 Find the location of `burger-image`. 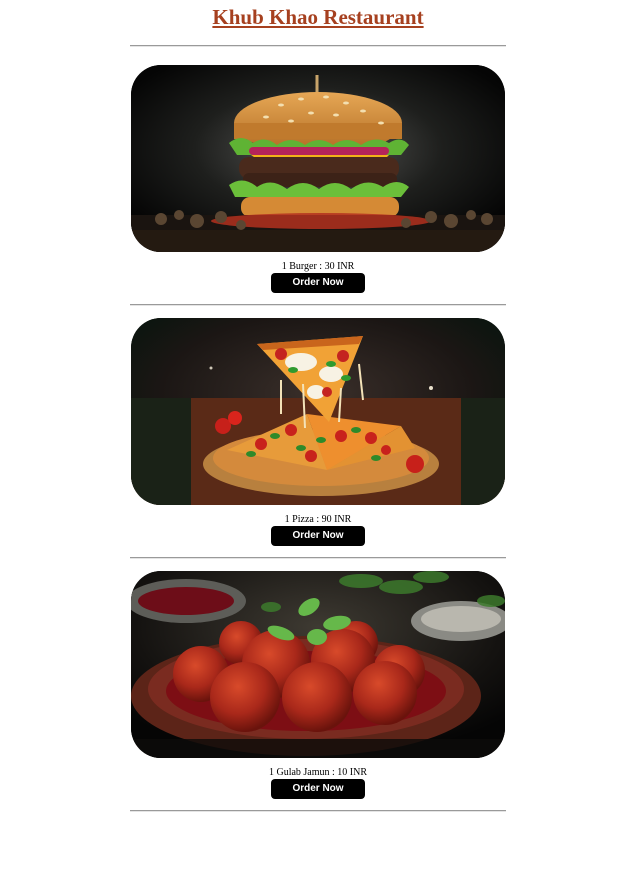

burger-image is located at coordinates (318, 158).